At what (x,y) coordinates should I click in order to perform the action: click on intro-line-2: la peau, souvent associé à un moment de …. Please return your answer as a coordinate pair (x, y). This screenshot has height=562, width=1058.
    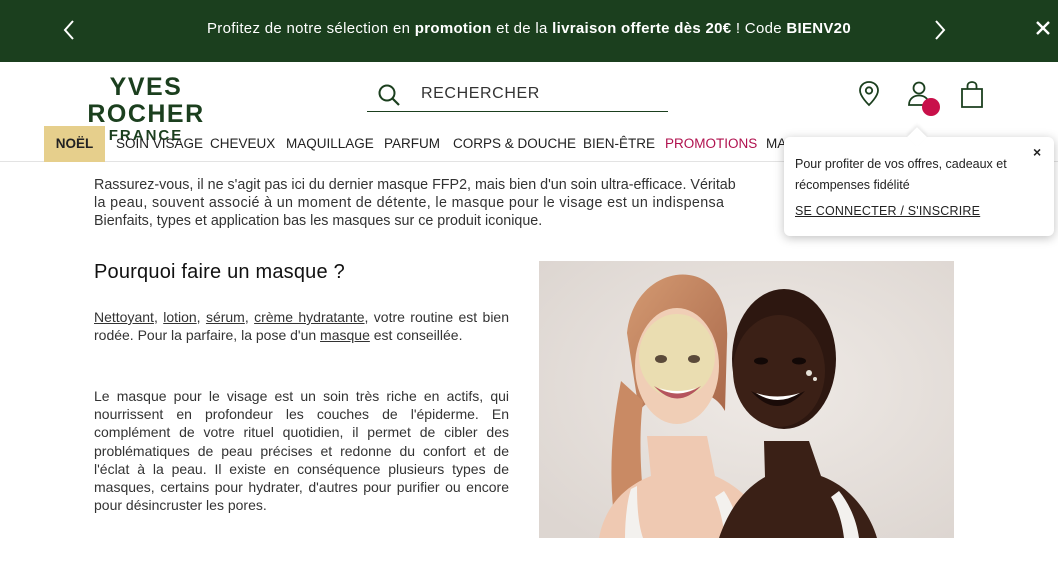
    Looking at the image, I should click on (409, 203).